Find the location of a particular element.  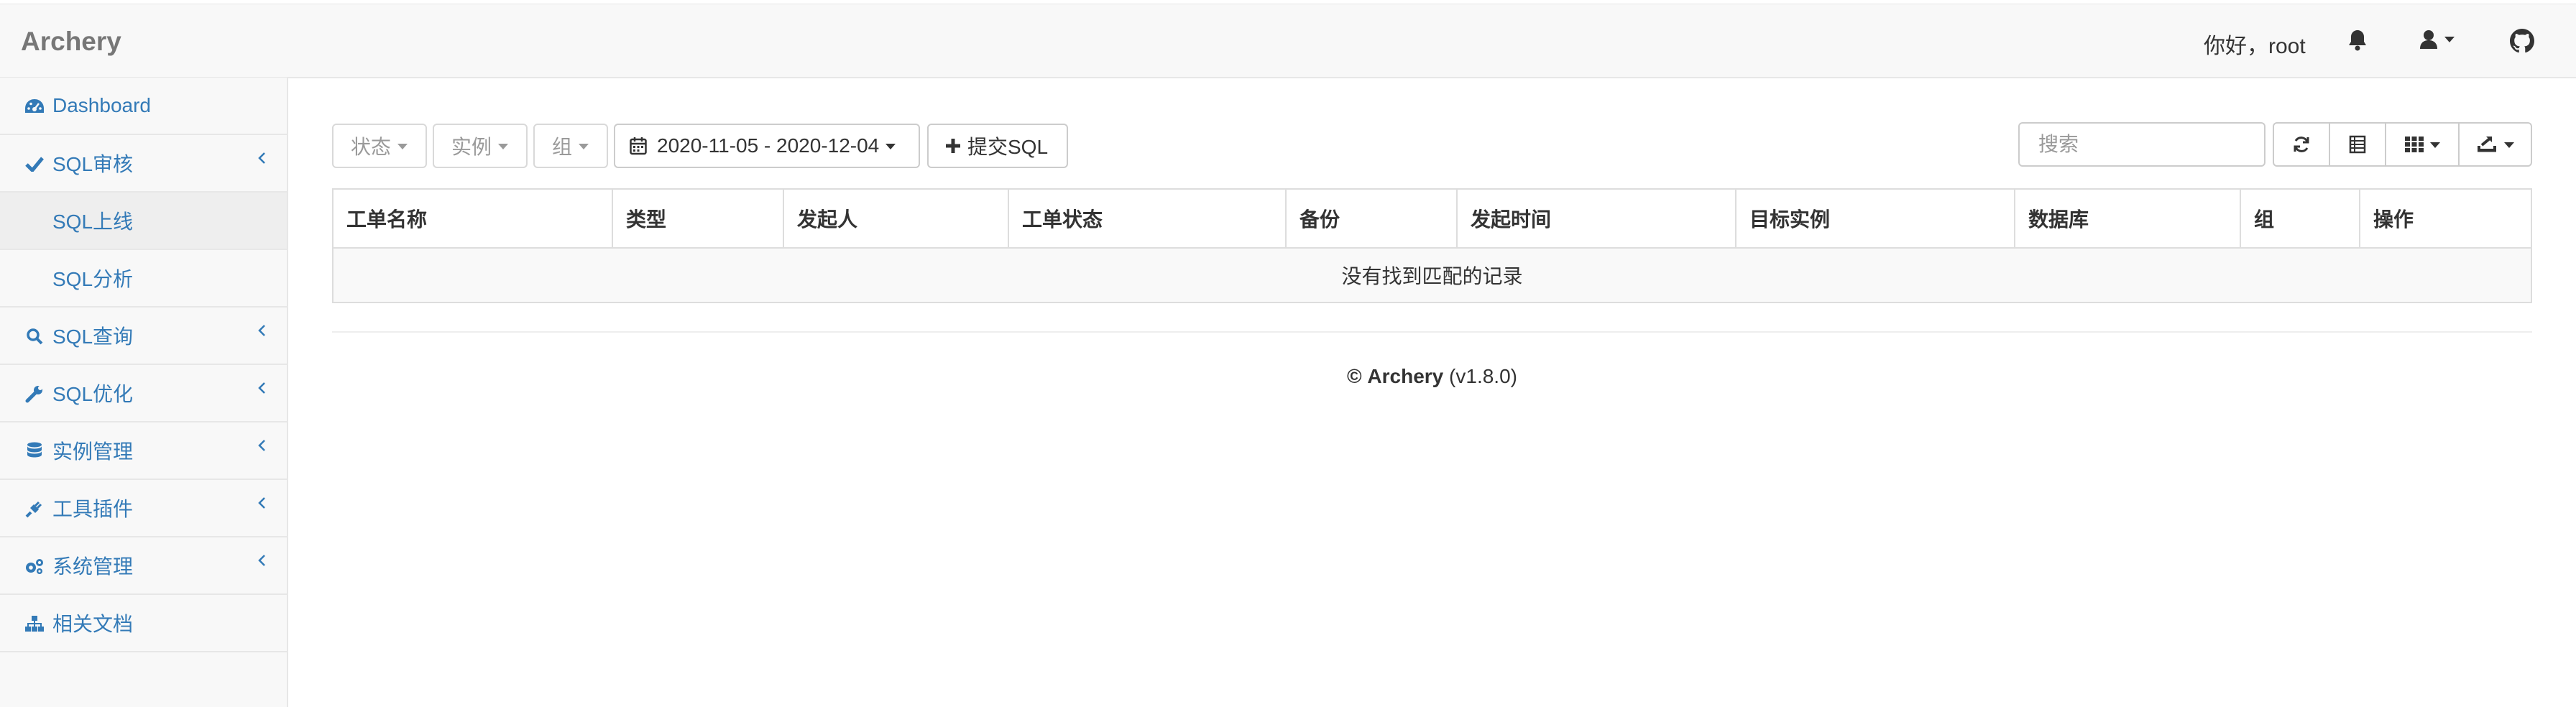

sidebar-item-tool-plugins: 工具插件 is located at coordinates (143, 509).